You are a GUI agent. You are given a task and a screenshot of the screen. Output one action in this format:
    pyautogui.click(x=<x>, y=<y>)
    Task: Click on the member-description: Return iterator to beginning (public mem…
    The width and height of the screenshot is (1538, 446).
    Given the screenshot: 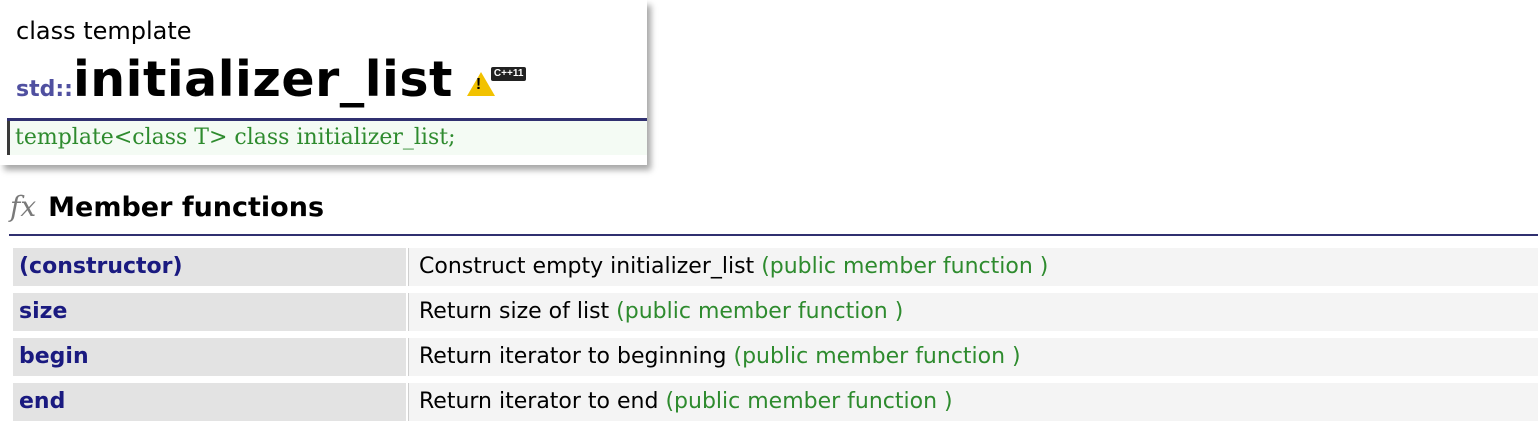 What is the action you would take?
    pyautogui.click(x=973, y=357)
    